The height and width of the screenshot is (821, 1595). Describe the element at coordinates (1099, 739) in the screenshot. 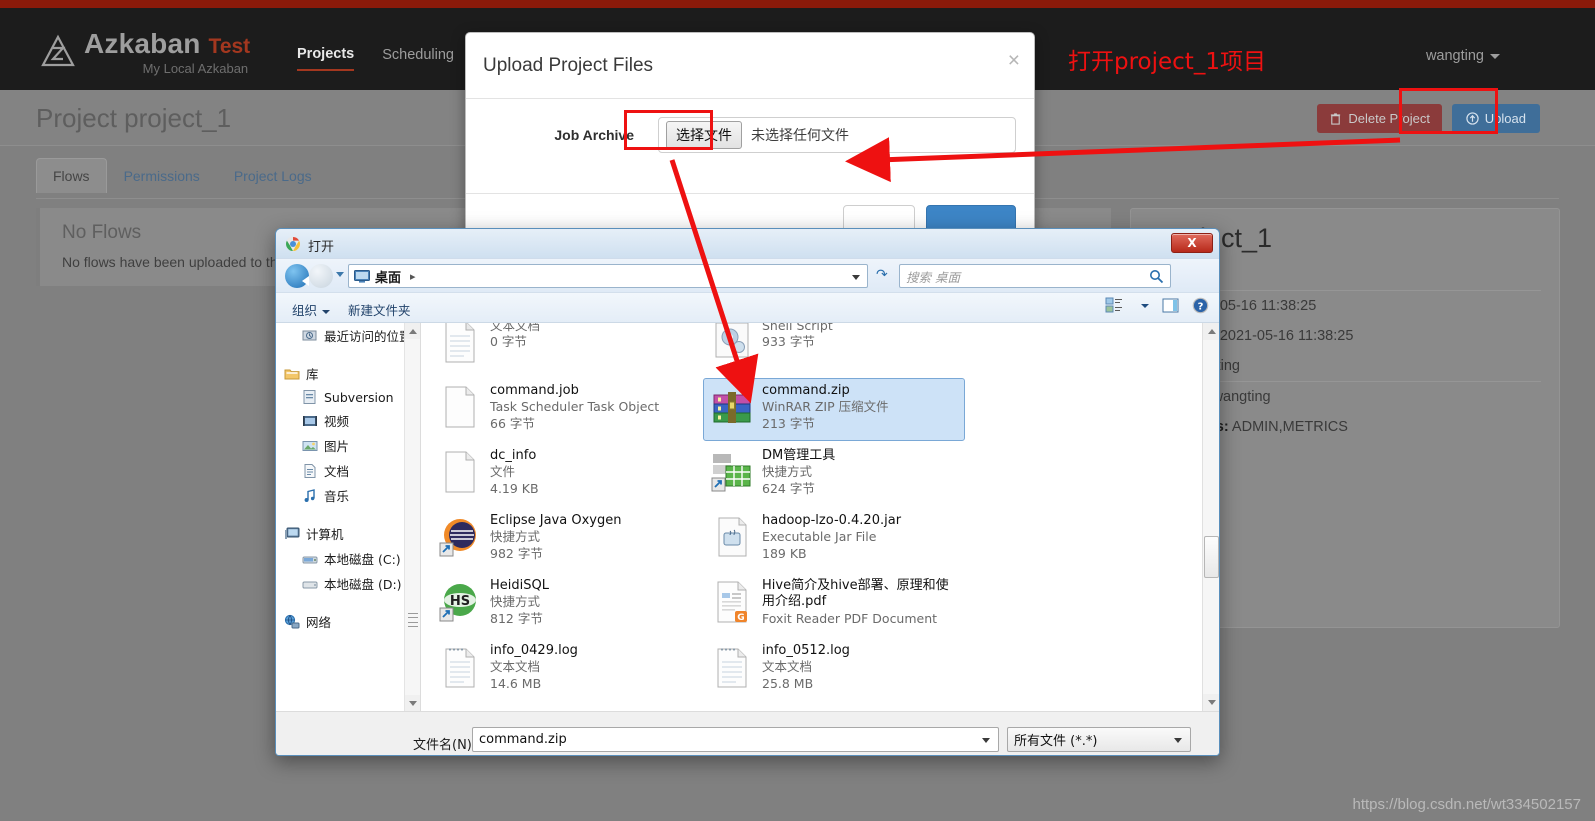

I see `filetype-select: 所有文件 (*.*)` at that location.